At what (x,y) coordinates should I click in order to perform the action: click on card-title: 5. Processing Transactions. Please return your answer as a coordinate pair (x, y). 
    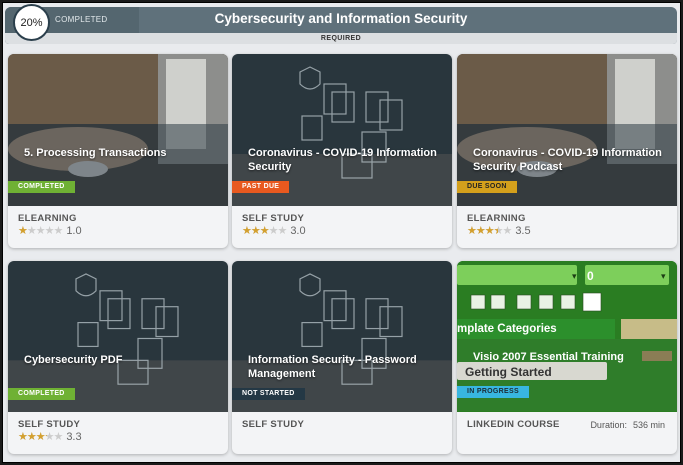
    Looking at the image, I should click on (120, 153).